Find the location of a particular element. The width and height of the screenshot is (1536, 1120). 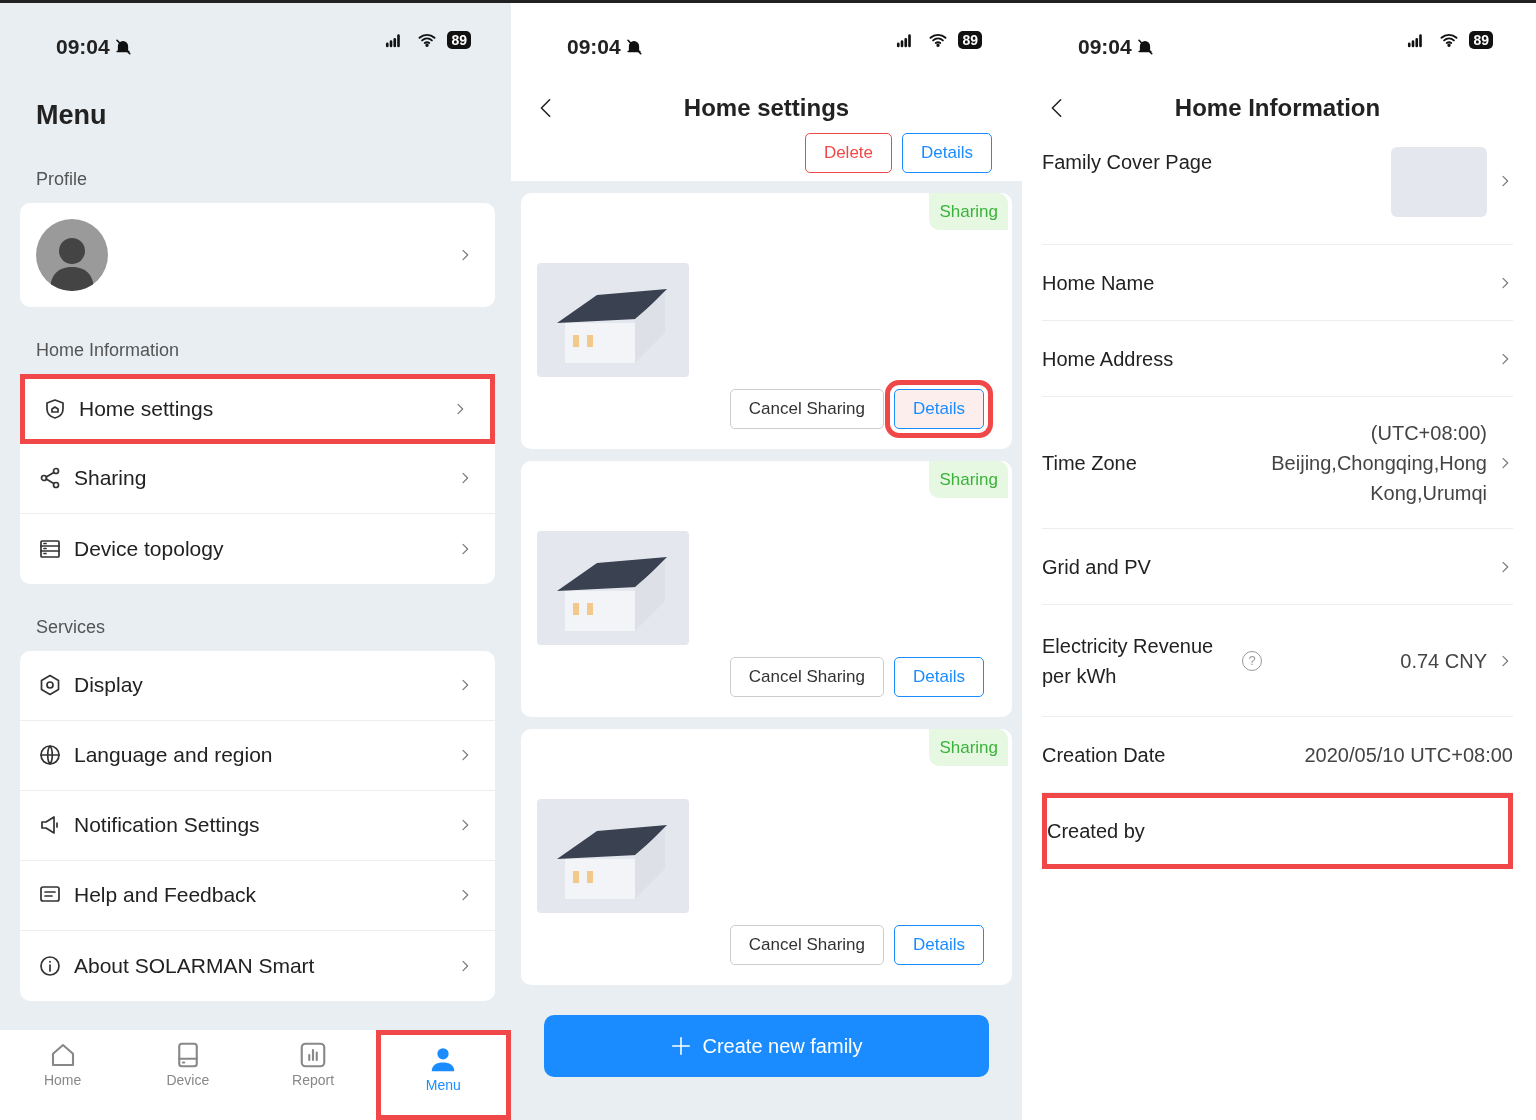

nav-tab: Device is located at coordinates (188, 1075).